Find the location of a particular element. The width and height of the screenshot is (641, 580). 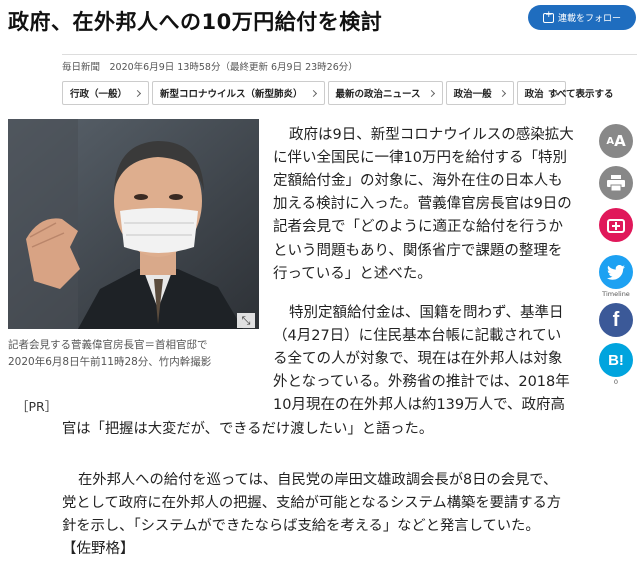

article-line: 10月現在の在外邦人は約139万人で、政府高 is located at coordinates (419, 405).